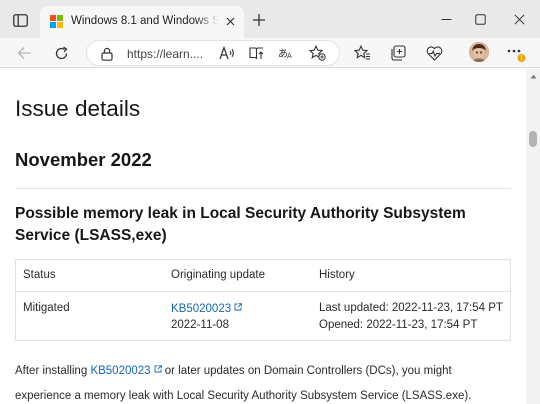 Image resolution: width=540 pixels, height=404 pixels. What do you see at coordinates (107, 53) in the screenshot?
I see `lock-icon` at bounding box center [107, 53].